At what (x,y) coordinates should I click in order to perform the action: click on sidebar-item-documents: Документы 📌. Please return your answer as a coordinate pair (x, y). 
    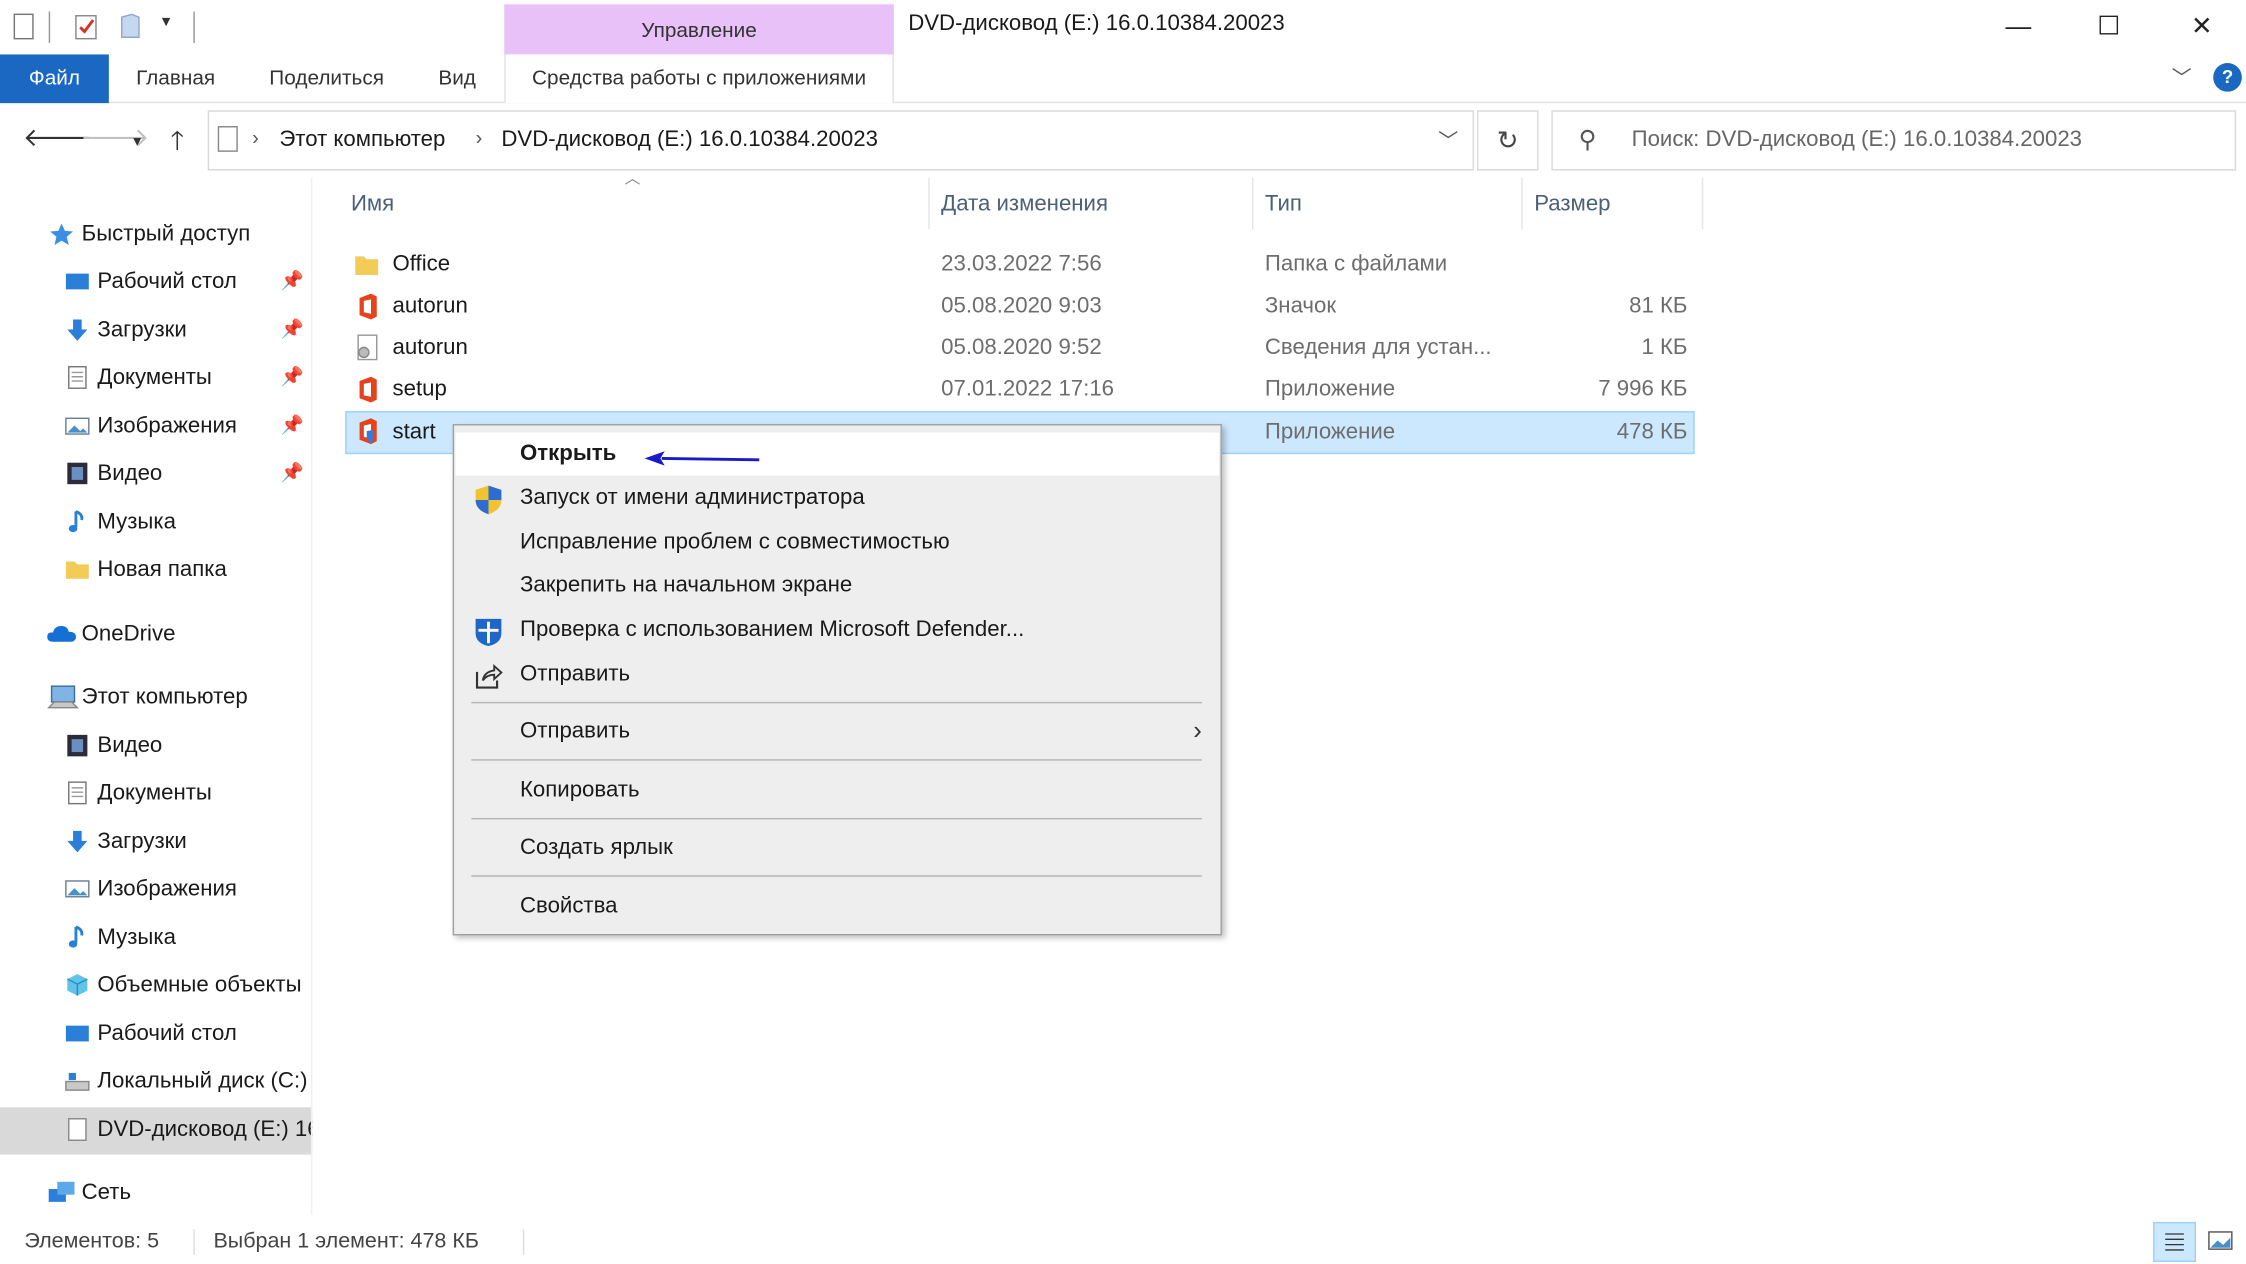
    Looking at the image, I should click on (156, 378).